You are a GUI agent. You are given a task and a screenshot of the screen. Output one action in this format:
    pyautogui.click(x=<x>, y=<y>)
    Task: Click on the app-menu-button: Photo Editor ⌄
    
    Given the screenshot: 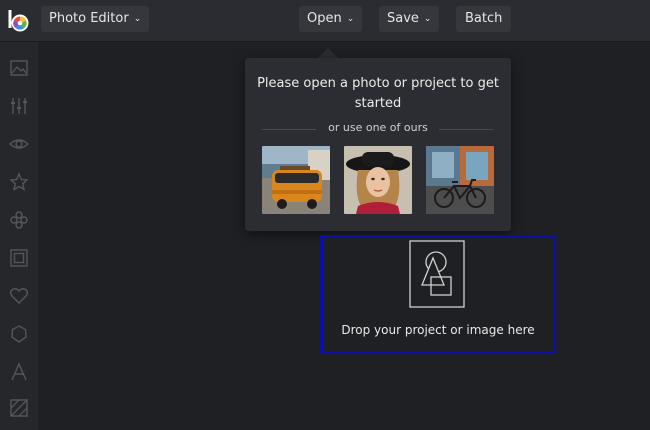 What is the action you would take?
    pyautogui.click(x=95, y=19)
    